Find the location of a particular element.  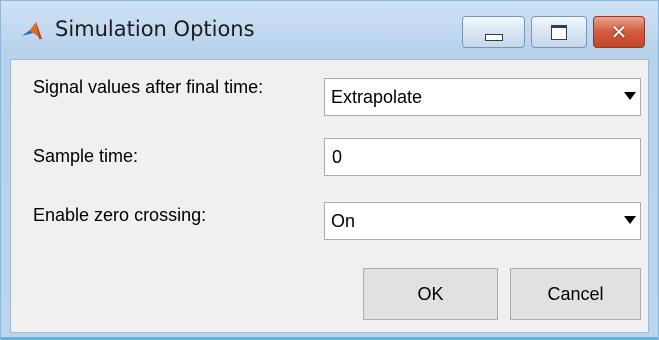

zero-crossing-selected: On is located at coordinates (343, 221).